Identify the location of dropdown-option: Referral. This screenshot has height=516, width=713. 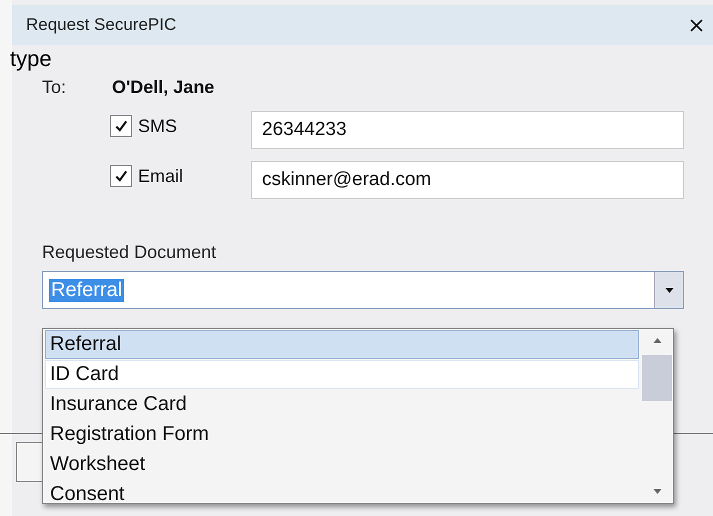
(342, 344).